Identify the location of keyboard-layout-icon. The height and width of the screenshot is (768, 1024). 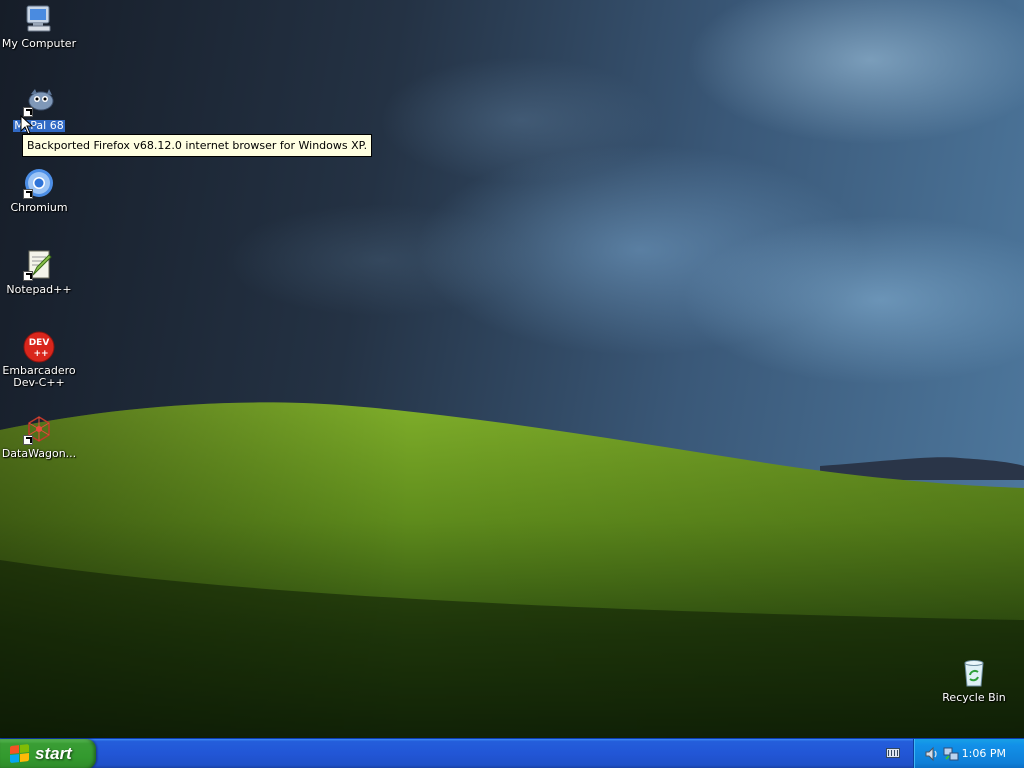
(893, 753).